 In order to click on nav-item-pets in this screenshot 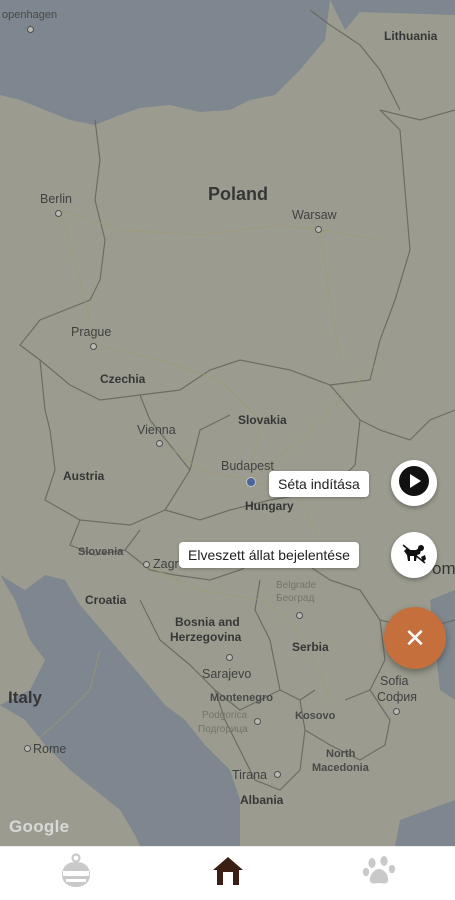, I will do `click(379, 873)`.